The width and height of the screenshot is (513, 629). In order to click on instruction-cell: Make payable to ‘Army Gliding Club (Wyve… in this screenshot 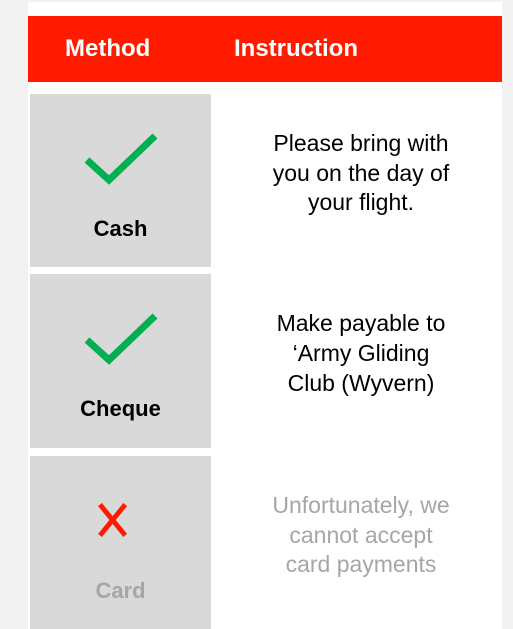, I will do `click(361, 361)`.